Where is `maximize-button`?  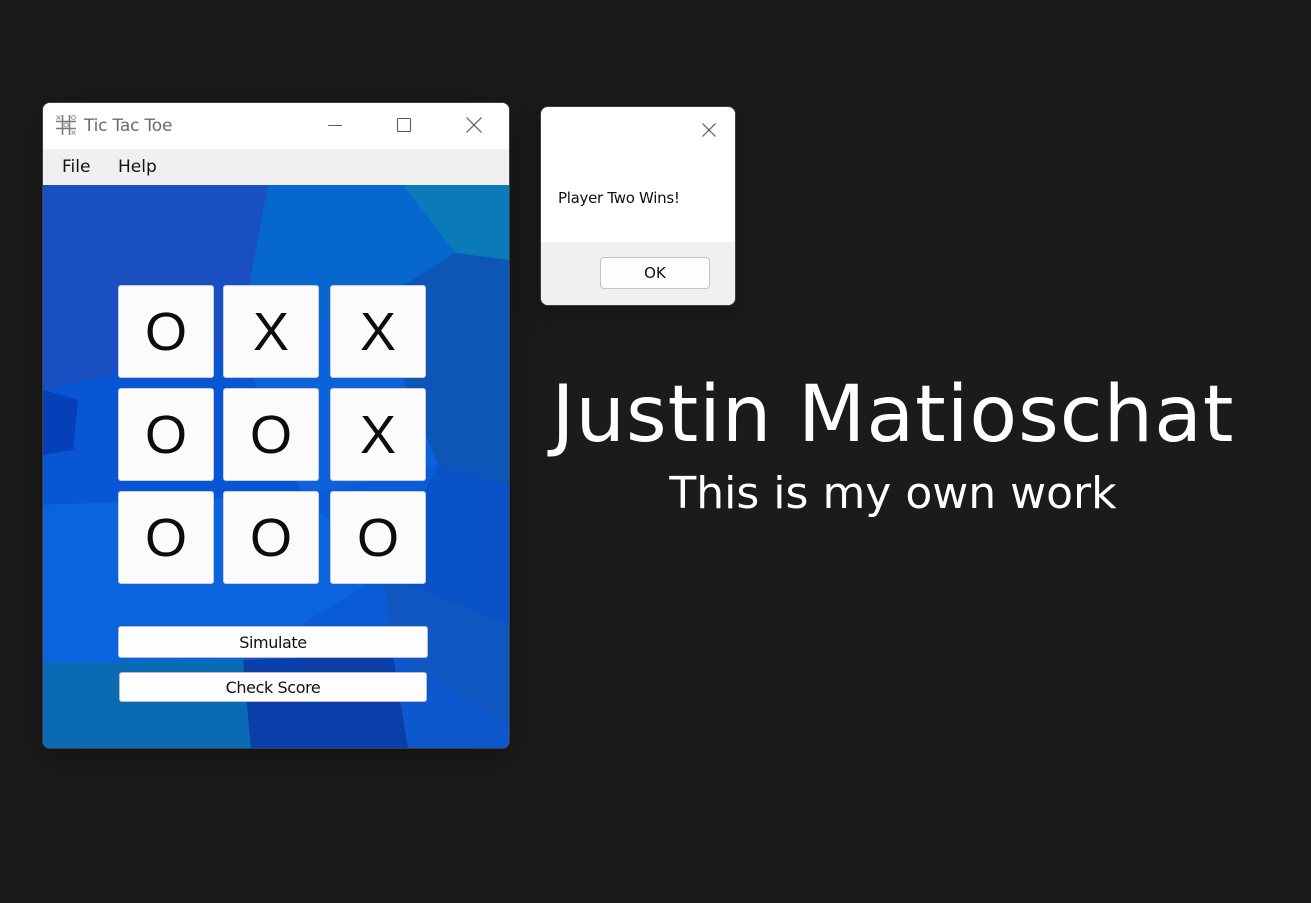 maximize-button is located at coordinates (404, 125).